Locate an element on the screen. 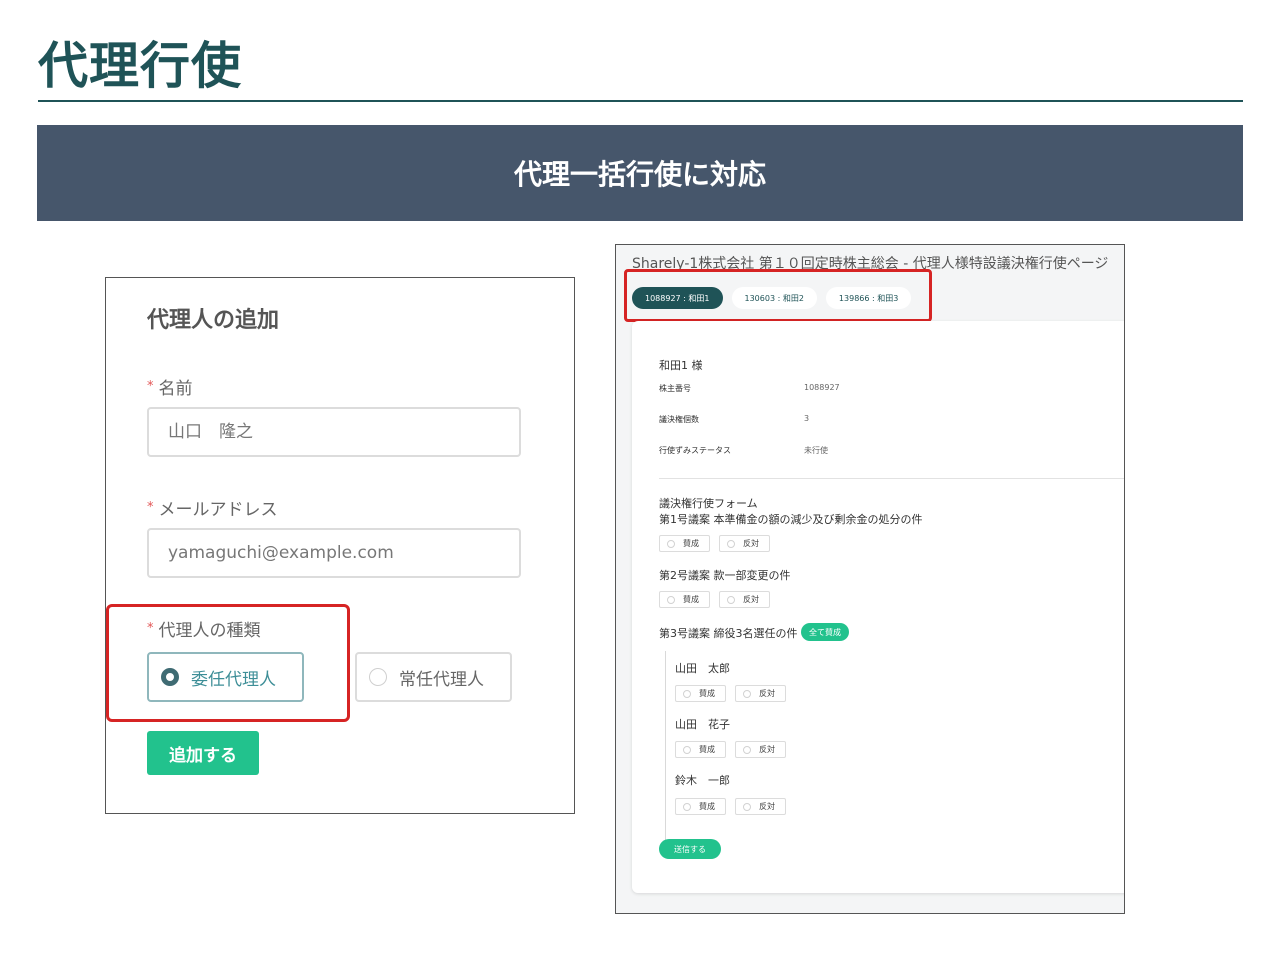  radio-option-label: 常任代理人 is located at coordinates (441, 679).